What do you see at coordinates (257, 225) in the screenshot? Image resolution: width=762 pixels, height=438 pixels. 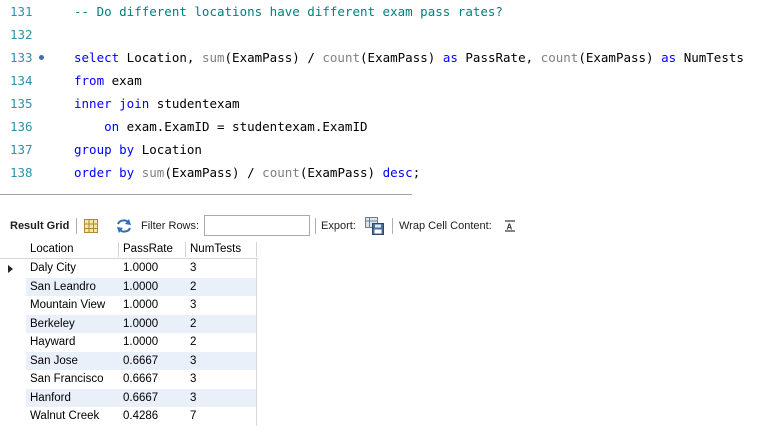 I see `filter-rows-input` at bounding box center [257, 225].